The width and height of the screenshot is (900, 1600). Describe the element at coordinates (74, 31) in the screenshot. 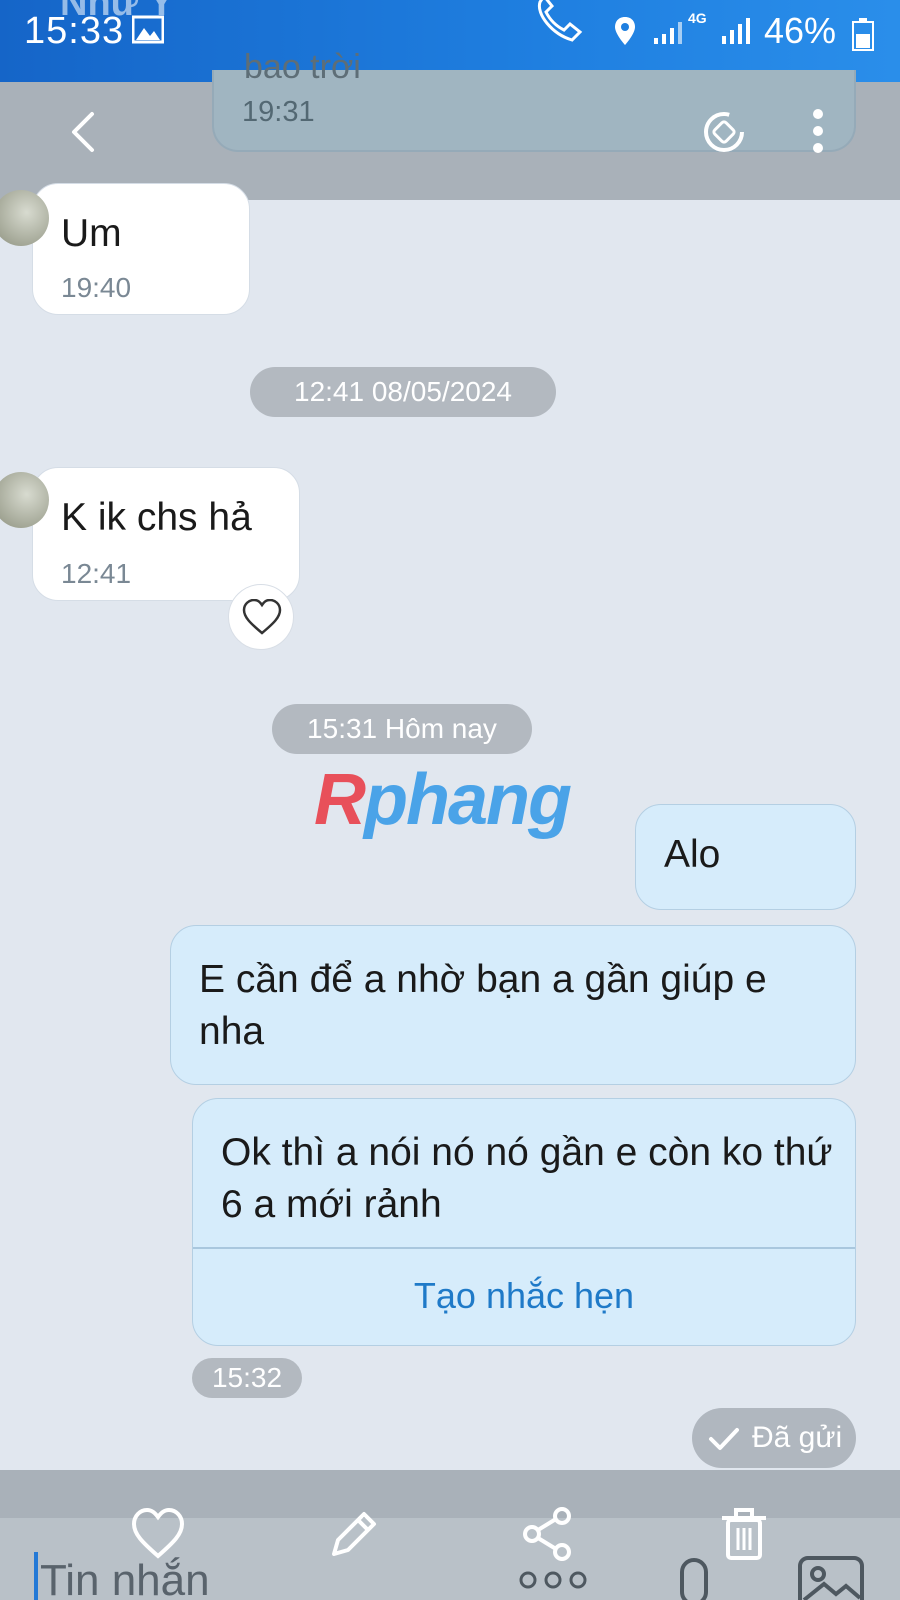

I see `status-time: 15:33` at that location.